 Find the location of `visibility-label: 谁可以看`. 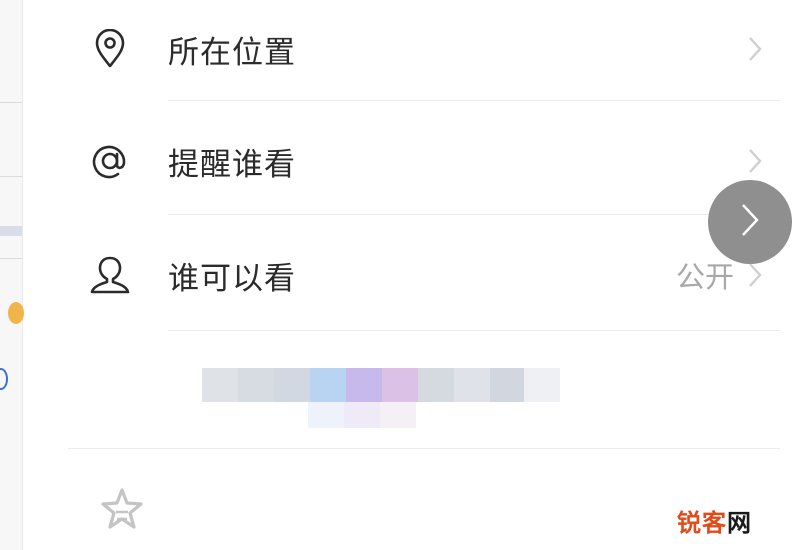

visibility-label: 谁可以看 is located at coordinates (232, 278).